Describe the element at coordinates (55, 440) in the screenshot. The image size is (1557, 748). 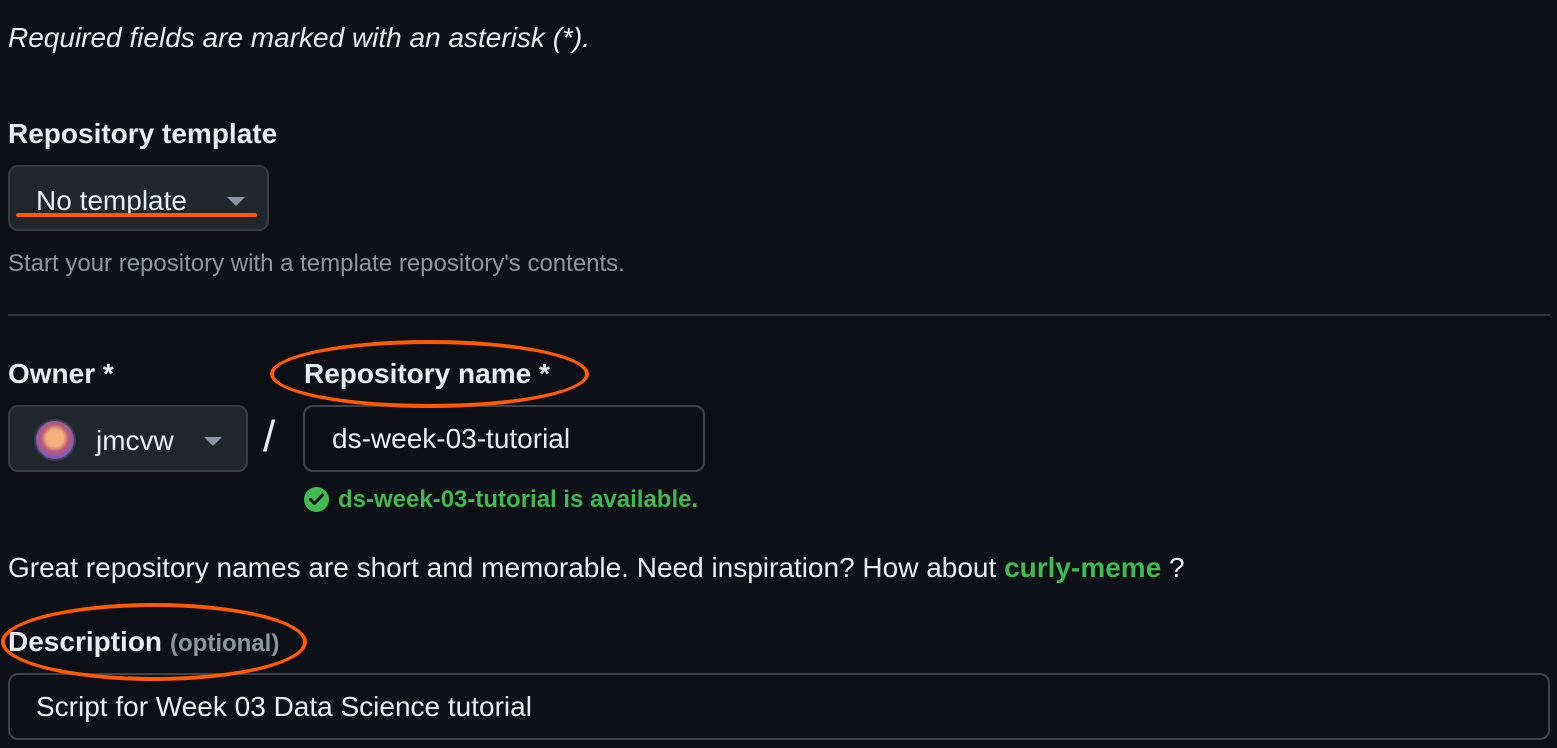
I see `avatar` at that location.